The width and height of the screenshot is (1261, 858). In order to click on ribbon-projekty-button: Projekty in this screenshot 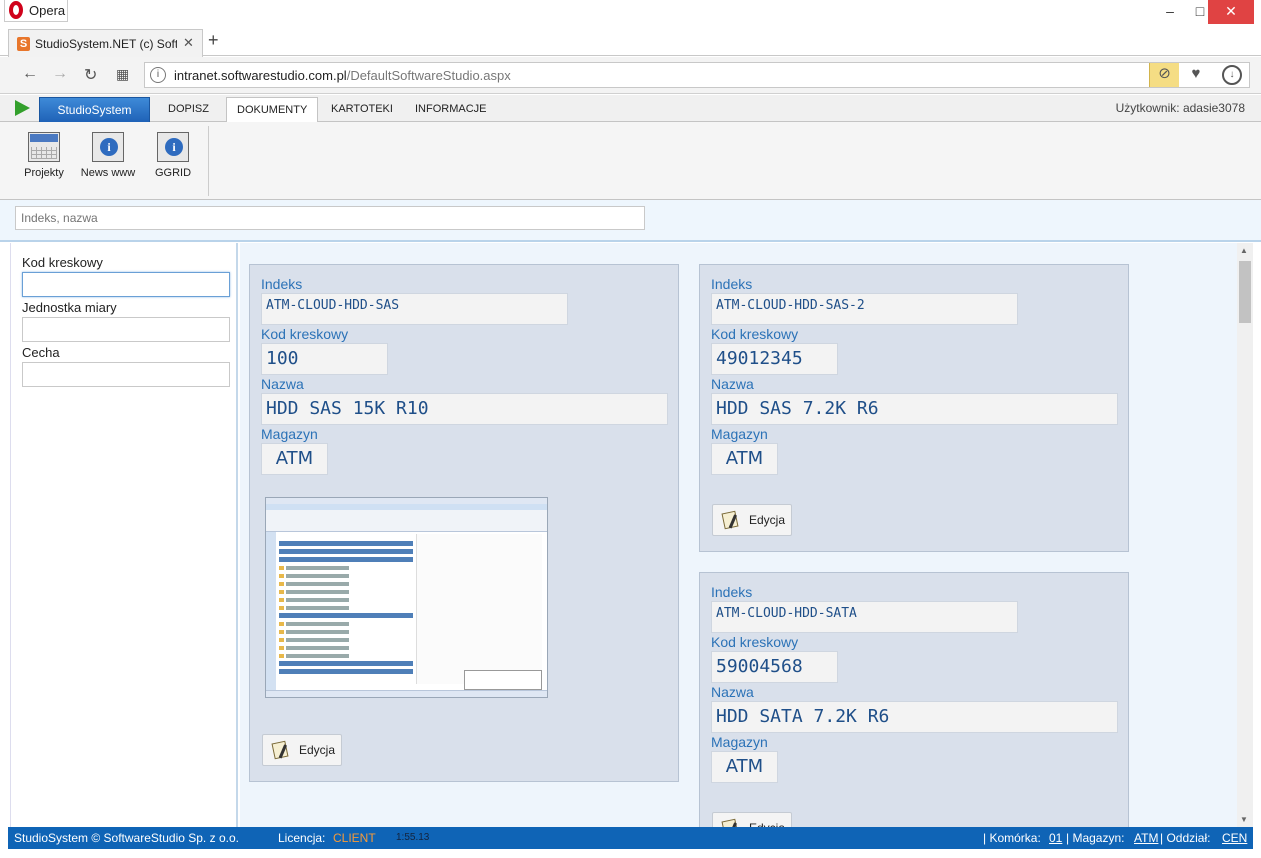, I will do `click(44, 155)`.